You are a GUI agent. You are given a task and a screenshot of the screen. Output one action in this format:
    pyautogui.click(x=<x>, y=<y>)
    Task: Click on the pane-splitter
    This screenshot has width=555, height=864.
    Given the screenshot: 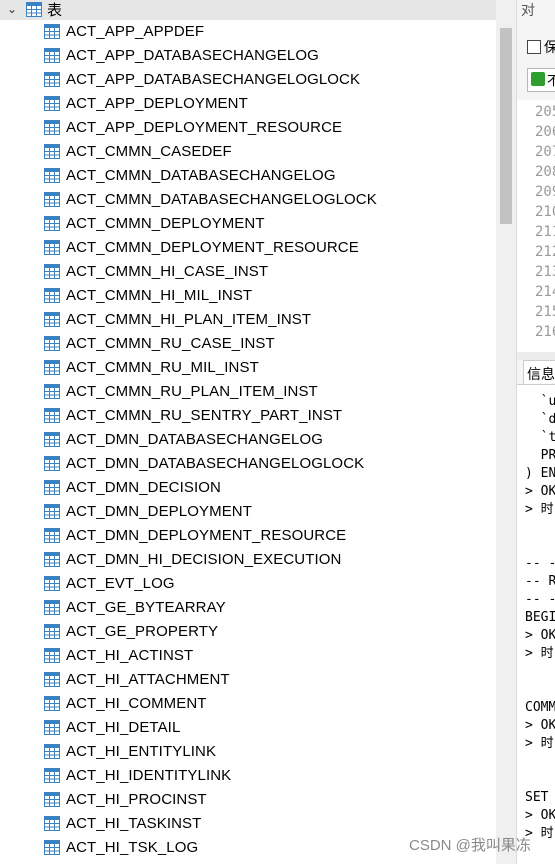 What is the action you would take?
    pyautogui.click(x=536, y=356)
    